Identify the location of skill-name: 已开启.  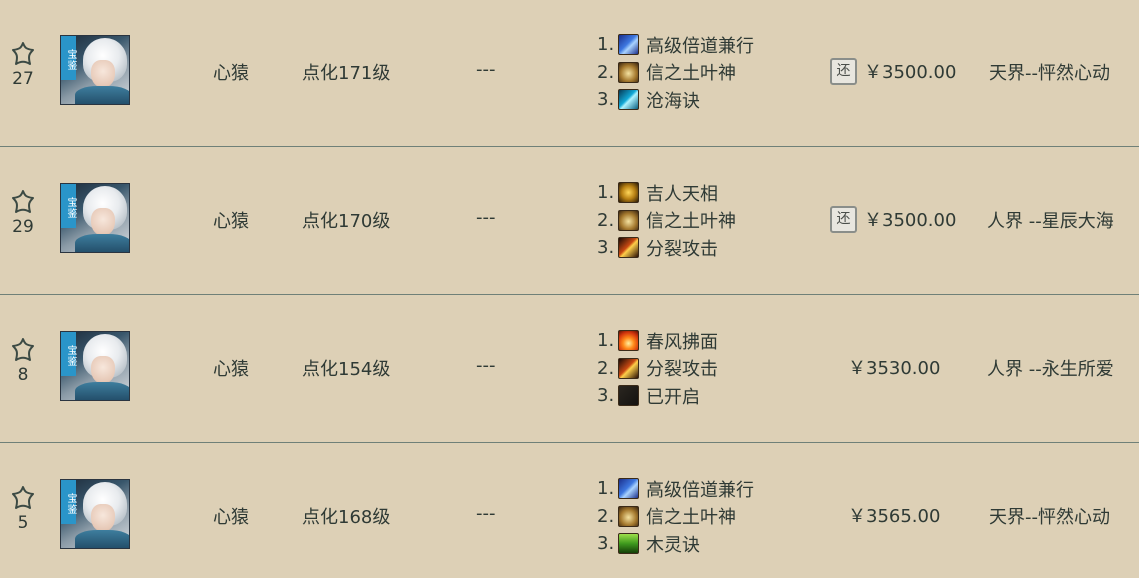
(673, 397).